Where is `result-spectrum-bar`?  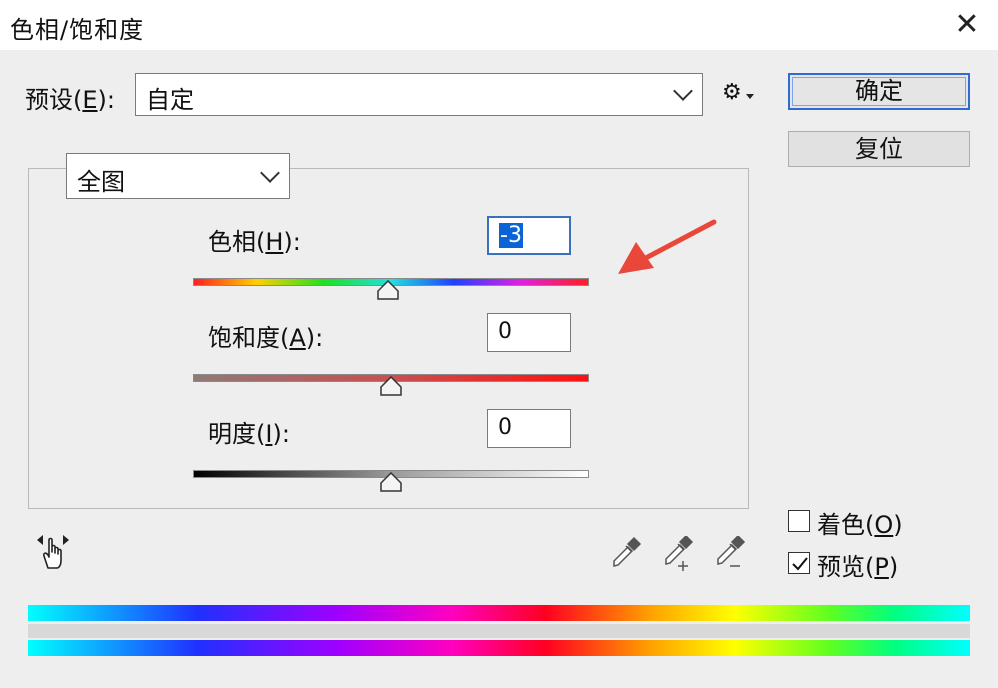
result-spectrum-bar is located at coordinates (499, 648).